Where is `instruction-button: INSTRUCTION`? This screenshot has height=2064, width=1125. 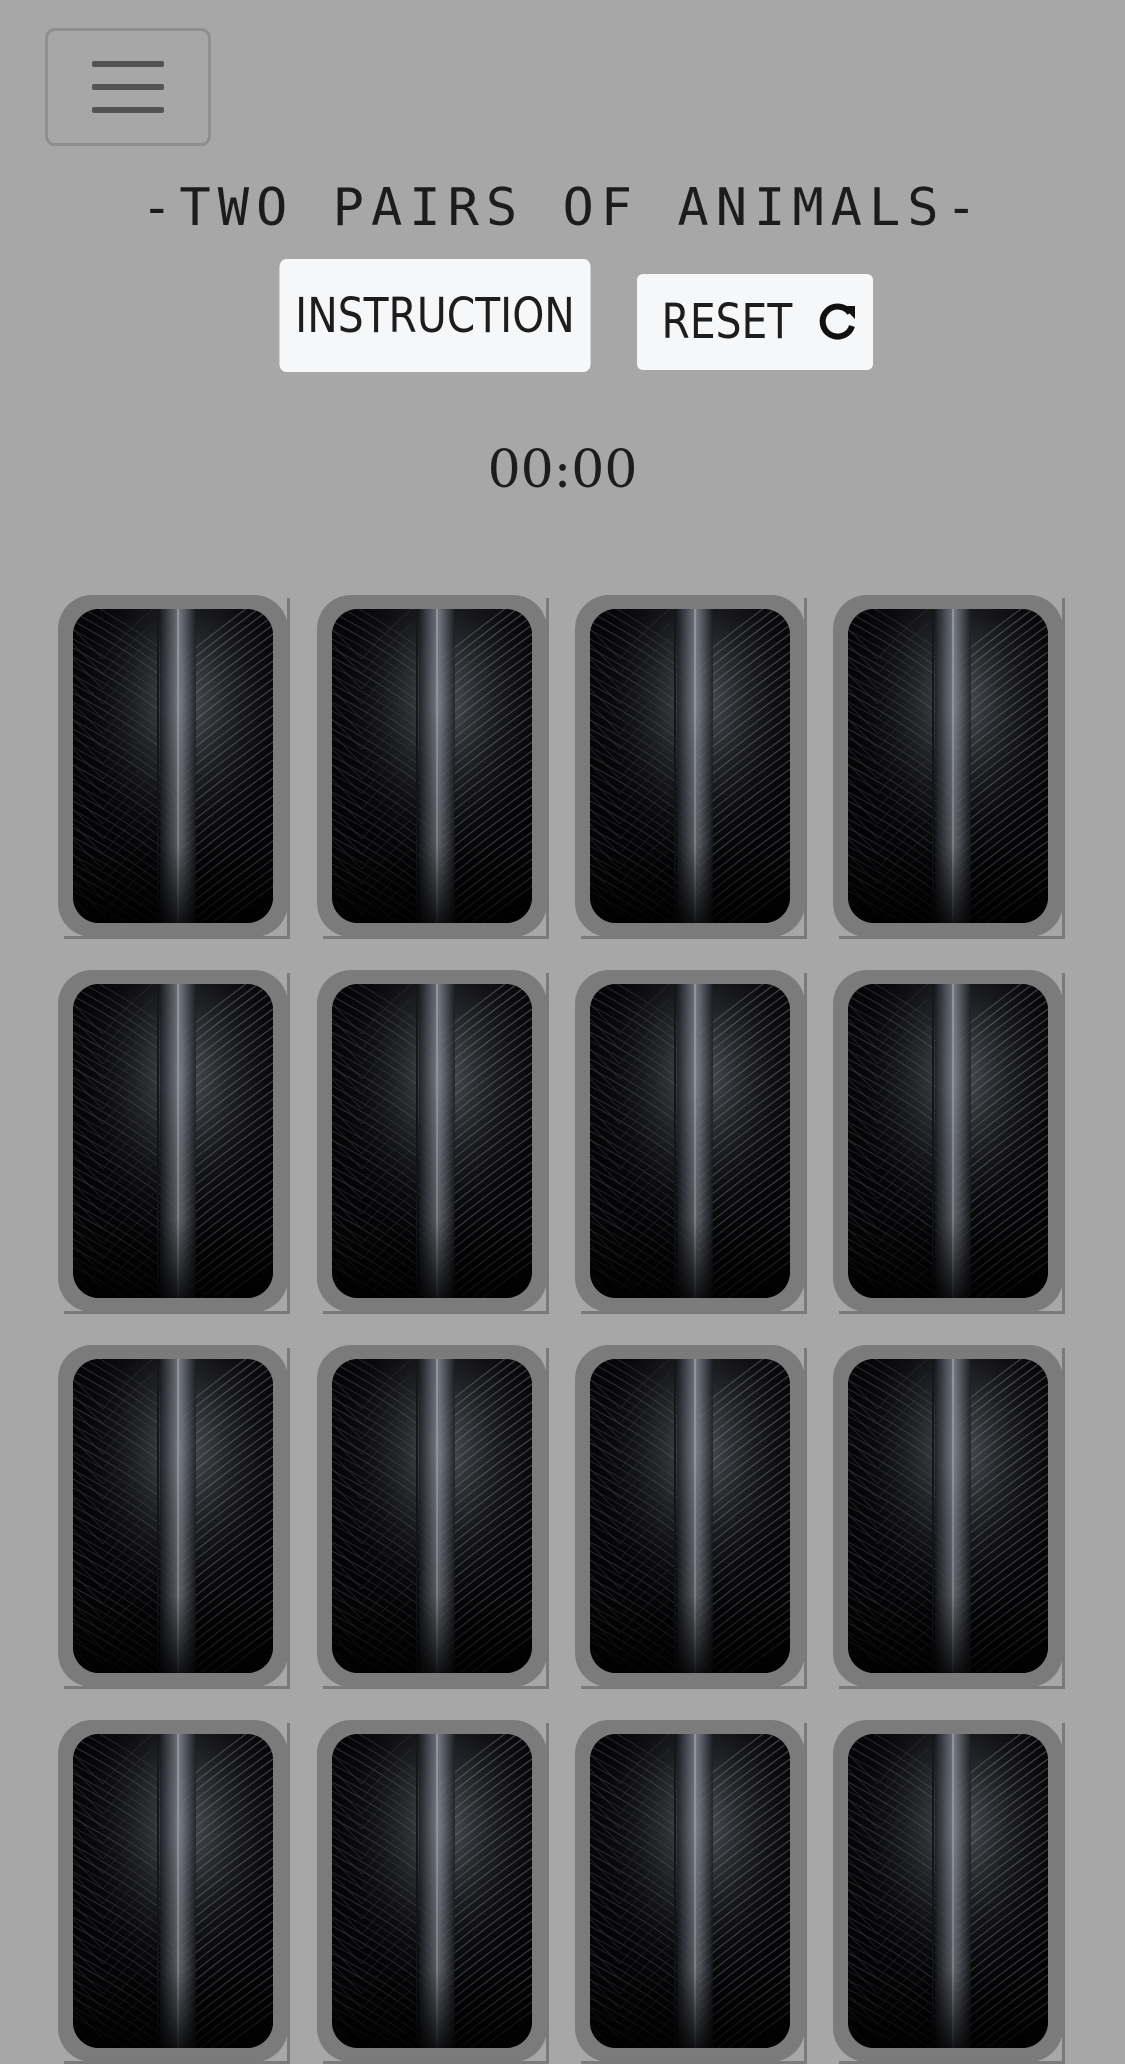
instruction-button: INSTRUCTION is located at coordinates (435, 315).